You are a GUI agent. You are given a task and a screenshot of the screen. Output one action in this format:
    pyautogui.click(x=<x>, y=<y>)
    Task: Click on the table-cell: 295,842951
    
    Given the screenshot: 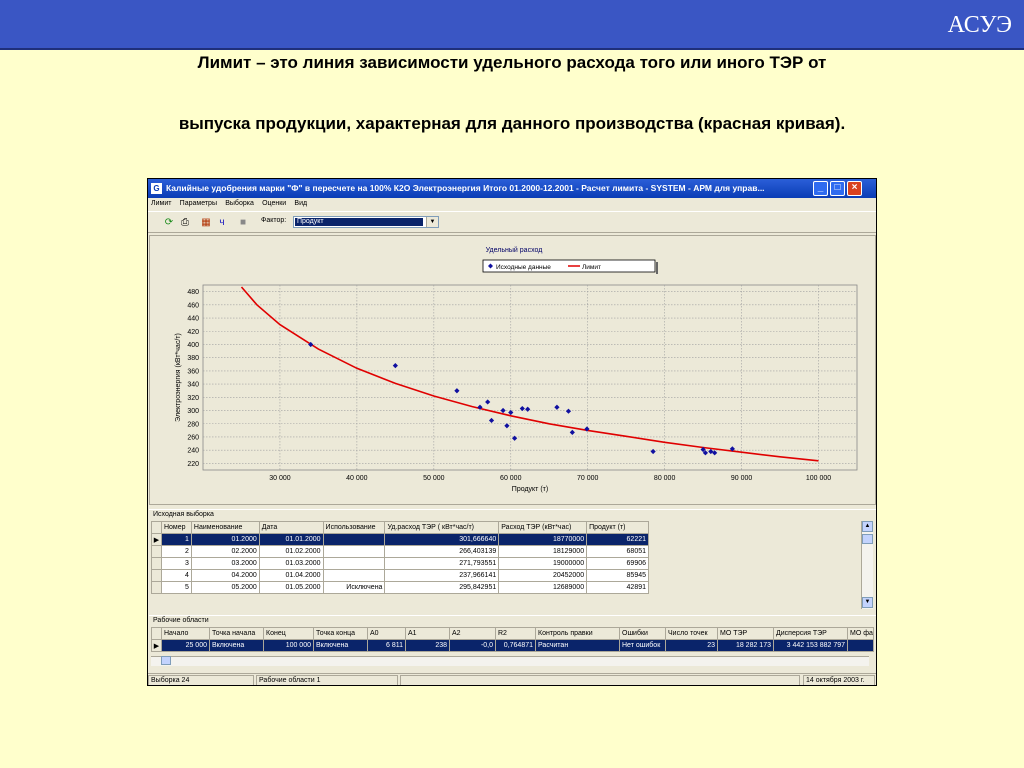 What is the action you would take?
    pyautogui.click(x=442, y=587)
    